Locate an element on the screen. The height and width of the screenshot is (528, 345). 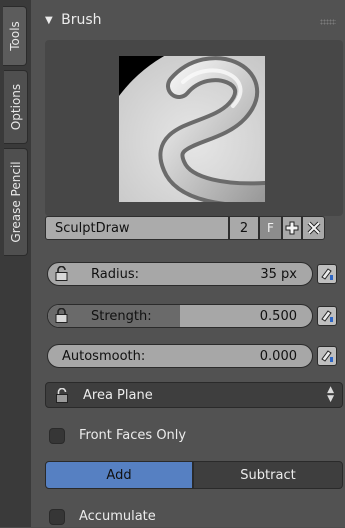
plus-icon is located at coordinates (292, 228).